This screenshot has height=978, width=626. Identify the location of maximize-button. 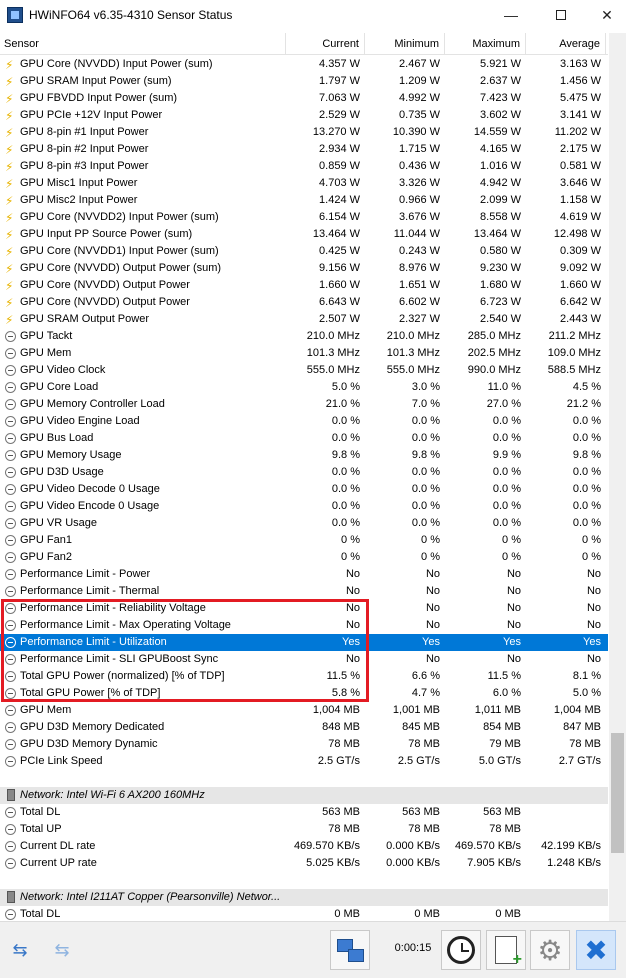
(561, 15).